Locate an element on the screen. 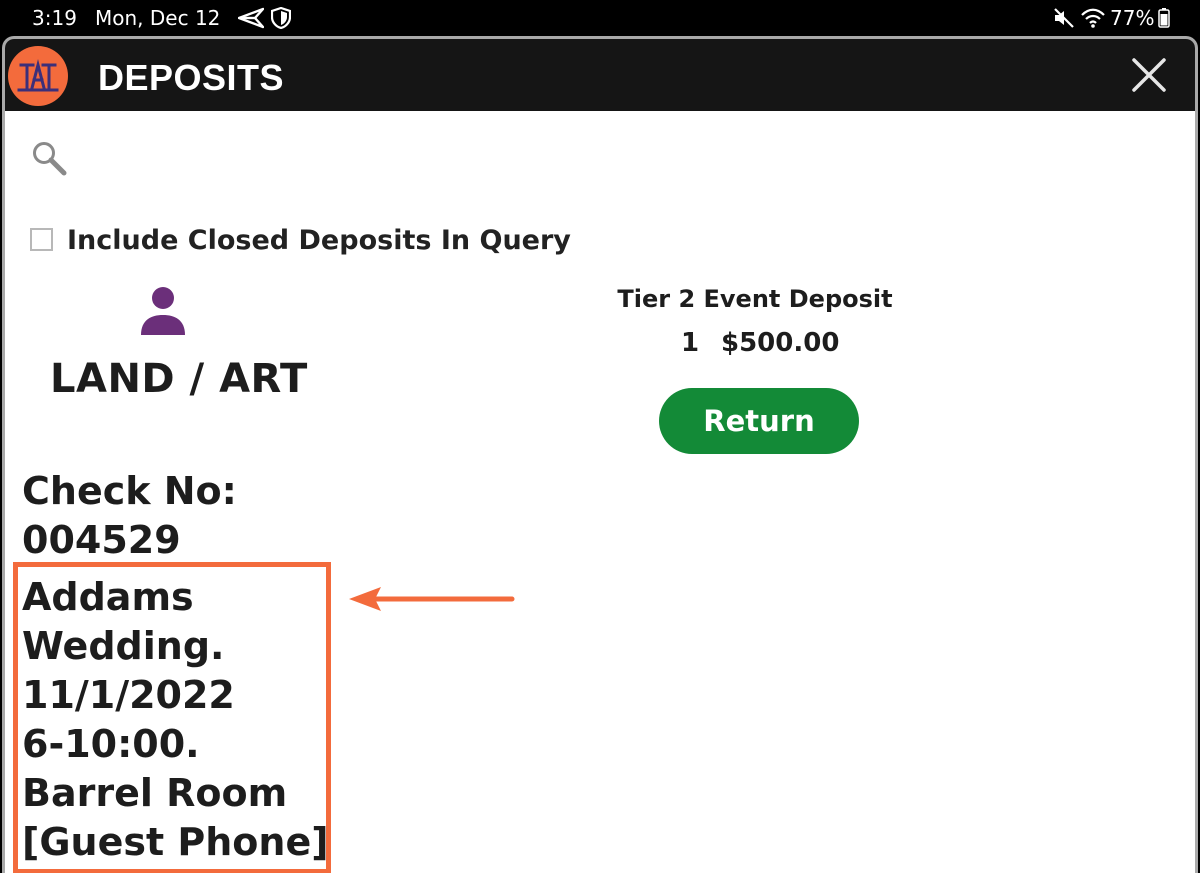 This screenshot has height=873, width=1200. memo-line: [Guest Phone] is located at coordinates (175, 842).